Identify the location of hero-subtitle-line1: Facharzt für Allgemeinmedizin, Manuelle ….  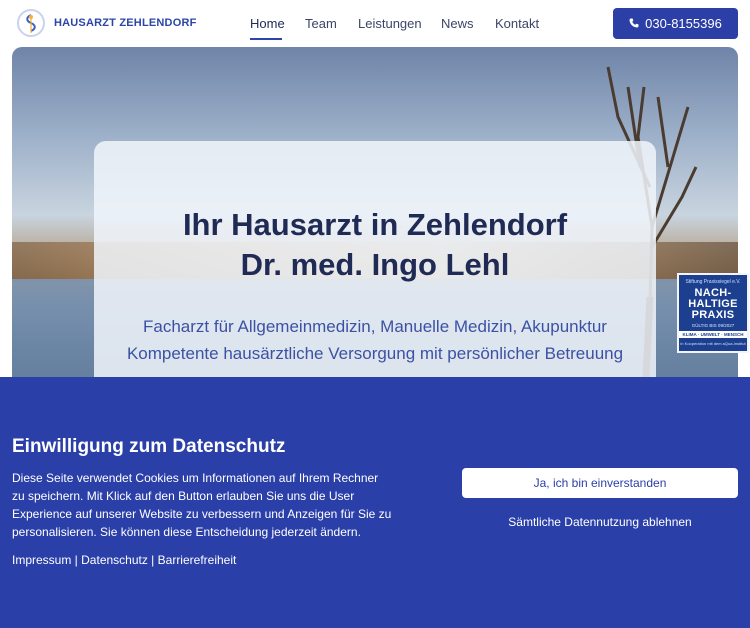
(375, 326).